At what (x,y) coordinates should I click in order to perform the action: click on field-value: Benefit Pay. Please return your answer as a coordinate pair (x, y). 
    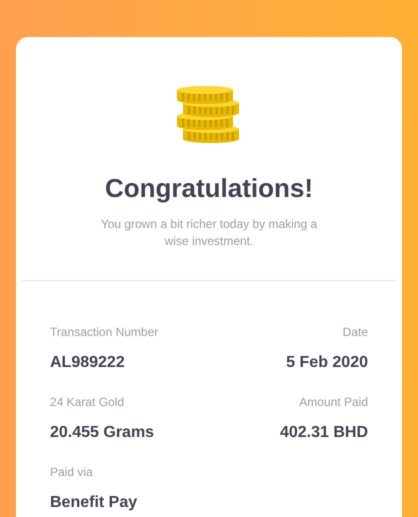
    Looking at the image, I should click on (94, 503).